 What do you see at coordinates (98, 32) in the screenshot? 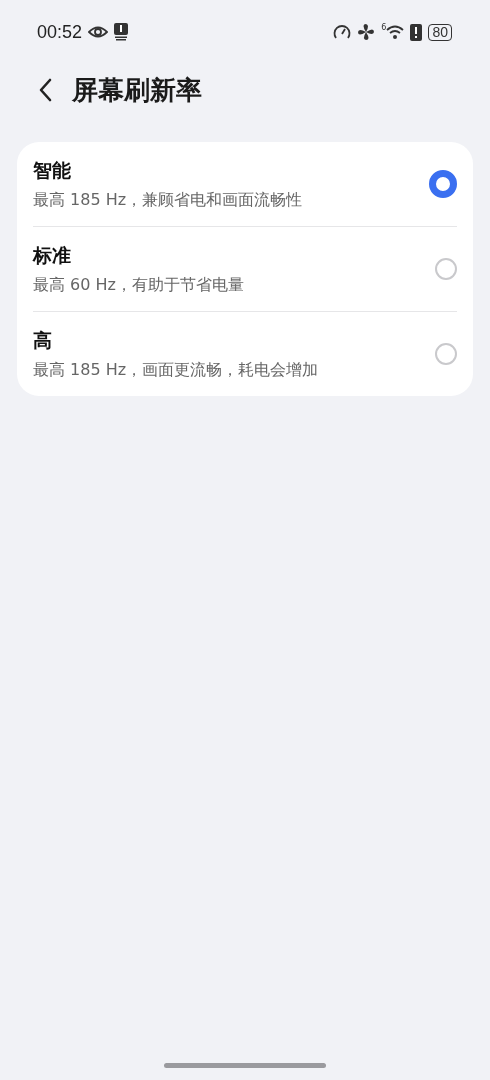
I see `eye-icon` at bounding box center [98, 32].